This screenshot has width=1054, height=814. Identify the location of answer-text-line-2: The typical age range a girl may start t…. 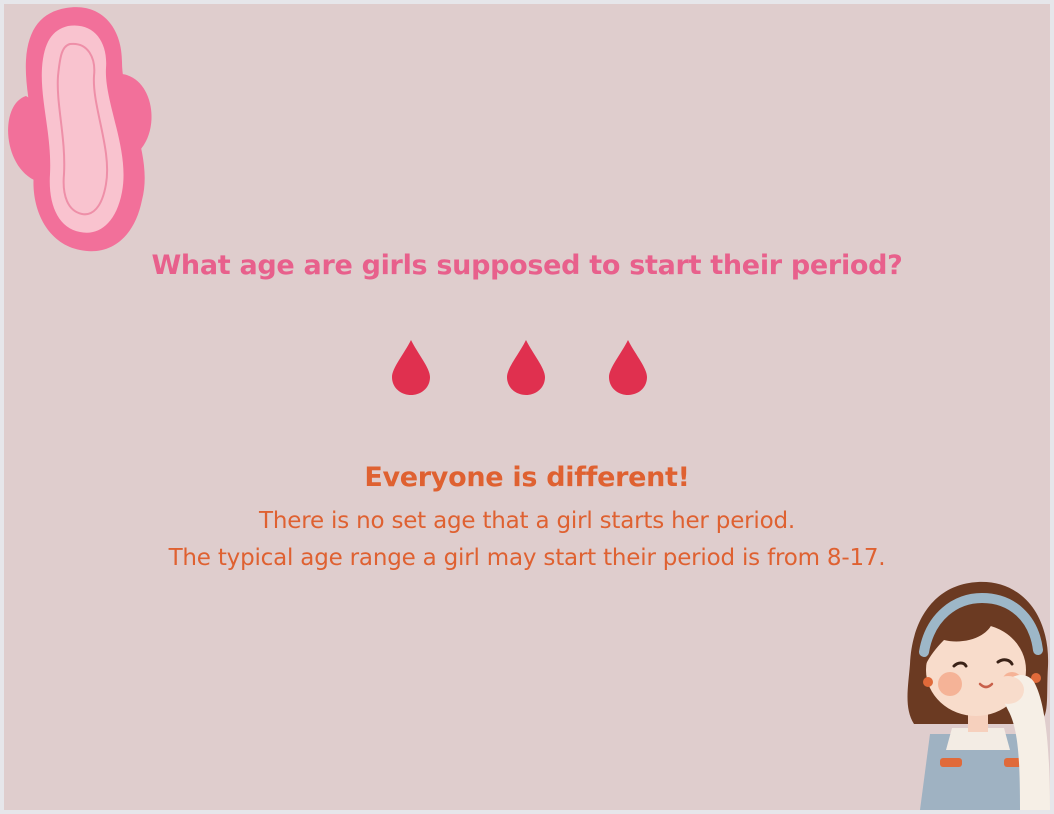
(527, 558).